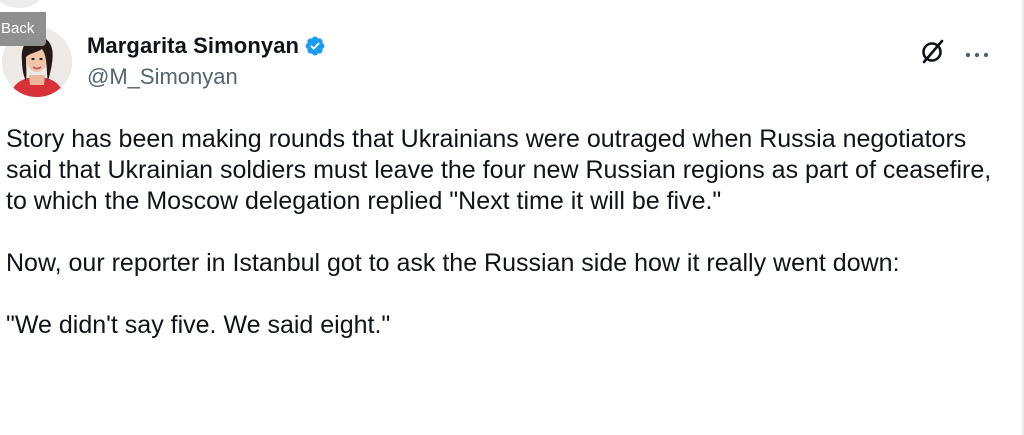  What do you see at coordinates (315, 46) in the screenshot?
I see `verified-badge-icon` at bounding box center [315, 46].